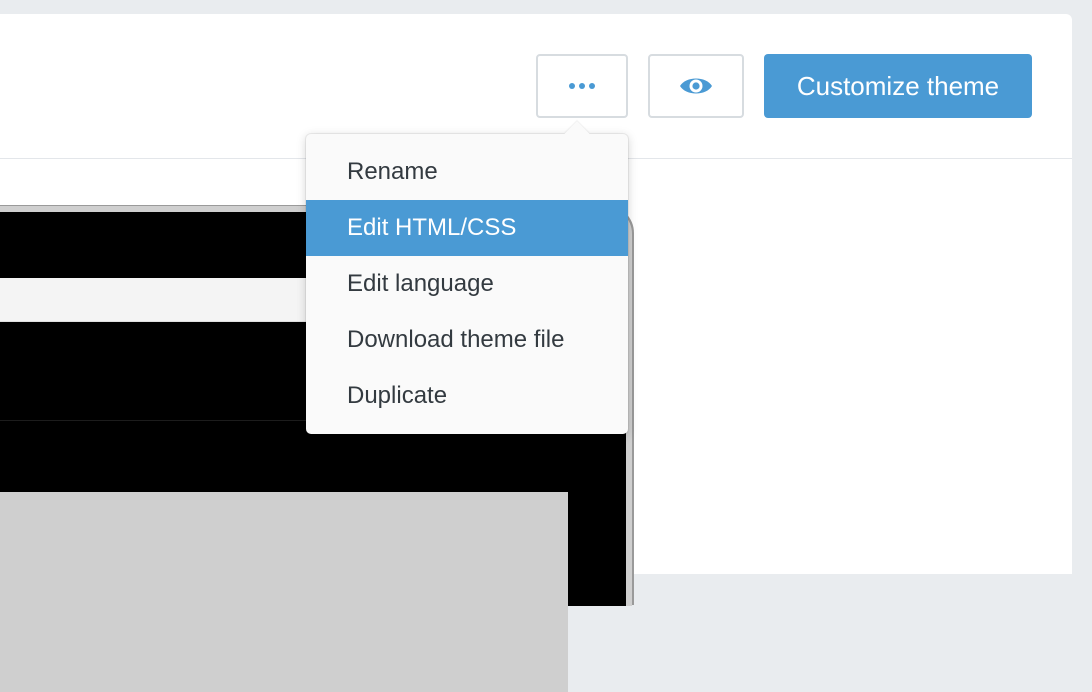  I want to click on menu-item-duplicate: Duplicate, so click(467, 396).